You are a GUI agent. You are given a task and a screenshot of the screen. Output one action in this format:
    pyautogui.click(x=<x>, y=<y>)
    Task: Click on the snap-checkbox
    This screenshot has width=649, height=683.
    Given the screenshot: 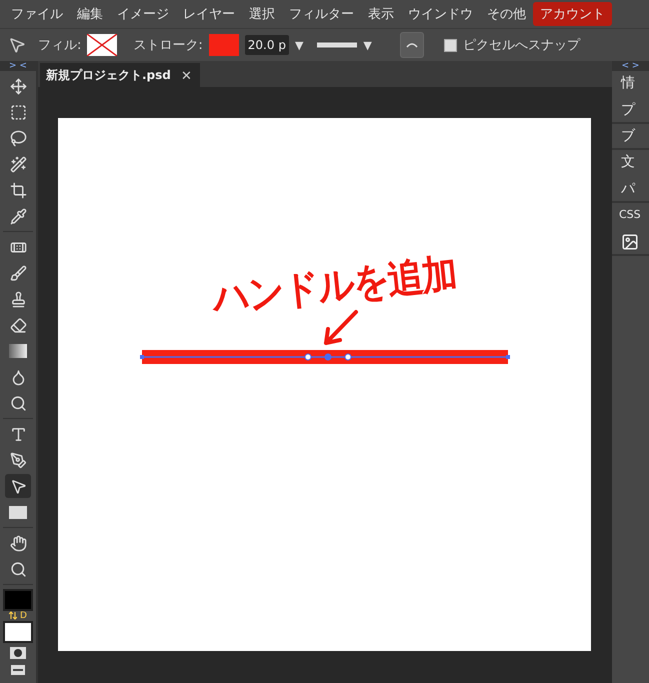 What is the action you would take?
    pyautogui.click(x=450, y=45)
    